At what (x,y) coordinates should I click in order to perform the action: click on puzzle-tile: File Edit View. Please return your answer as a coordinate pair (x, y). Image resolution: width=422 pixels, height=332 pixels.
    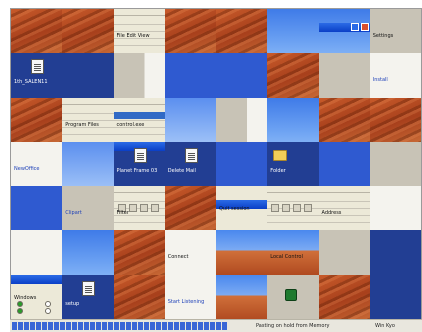
    Looking at the image, I should click on (139, 31).